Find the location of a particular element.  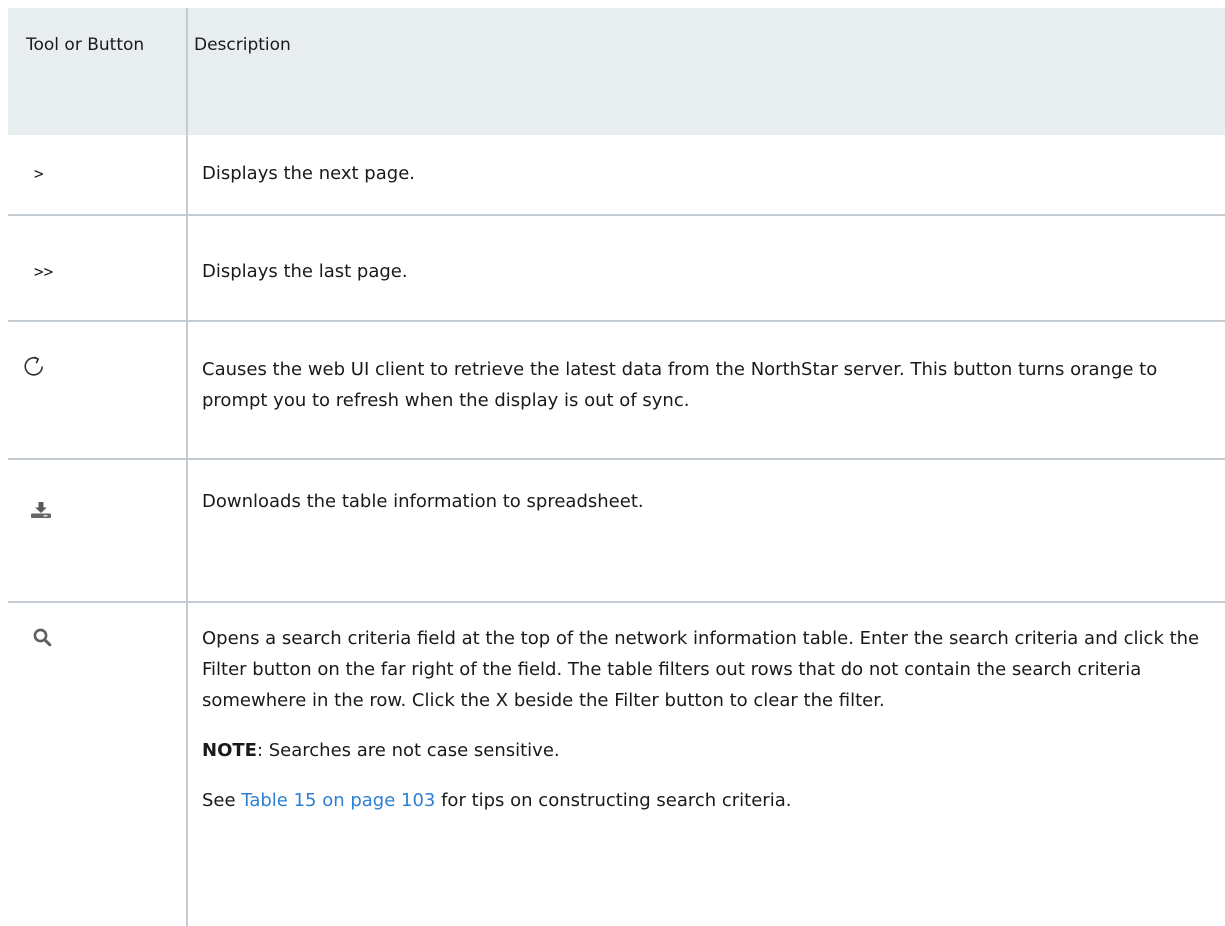

table-header-row is located at coordinates (616, 71).